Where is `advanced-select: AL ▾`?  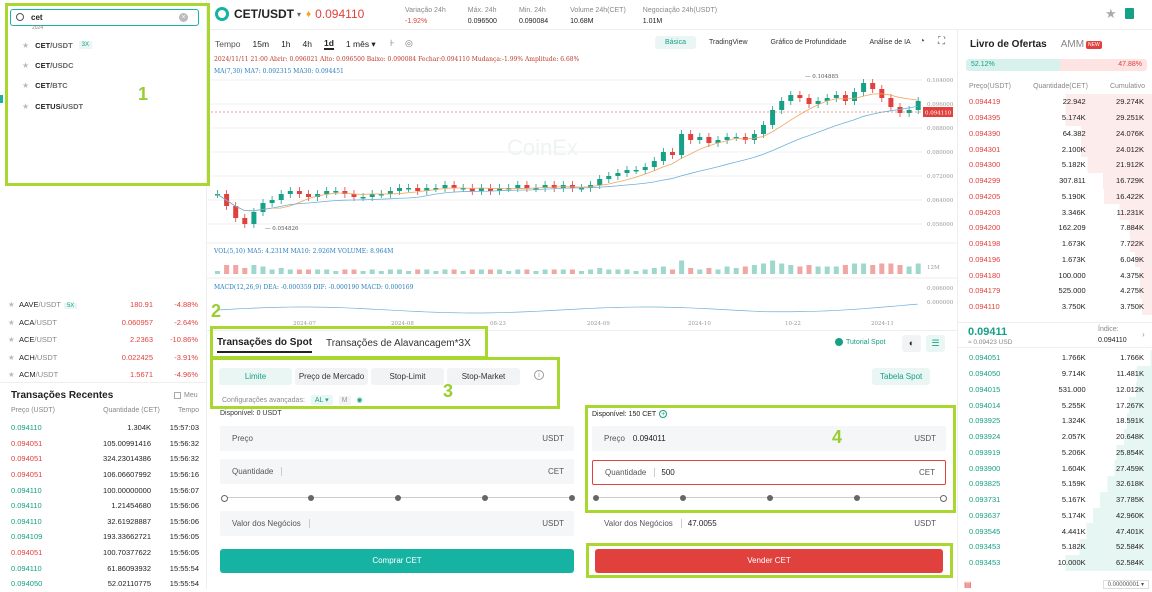 advanced-select: AL ▾ is located at coordinates (321, 400).